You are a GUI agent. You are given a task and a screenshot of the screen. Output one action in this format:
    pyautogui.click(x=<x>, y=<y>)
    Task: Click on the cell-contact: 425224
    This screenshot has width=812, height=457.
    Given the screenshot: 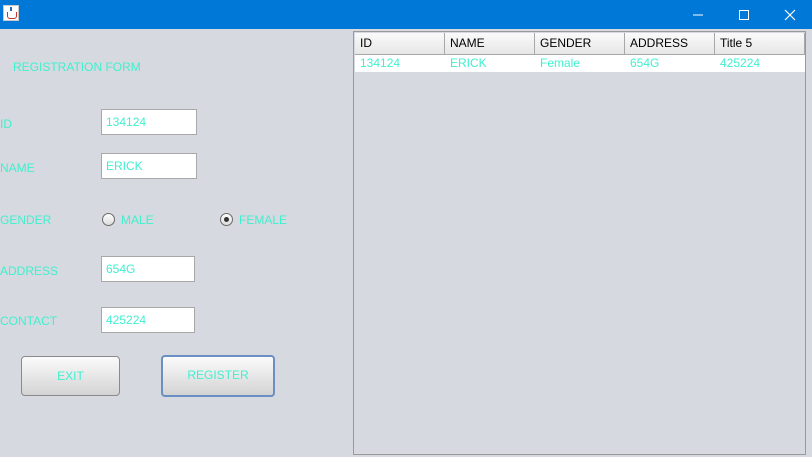 What is the action you would take?
    pyautogui.click(x=740, y=63)
    